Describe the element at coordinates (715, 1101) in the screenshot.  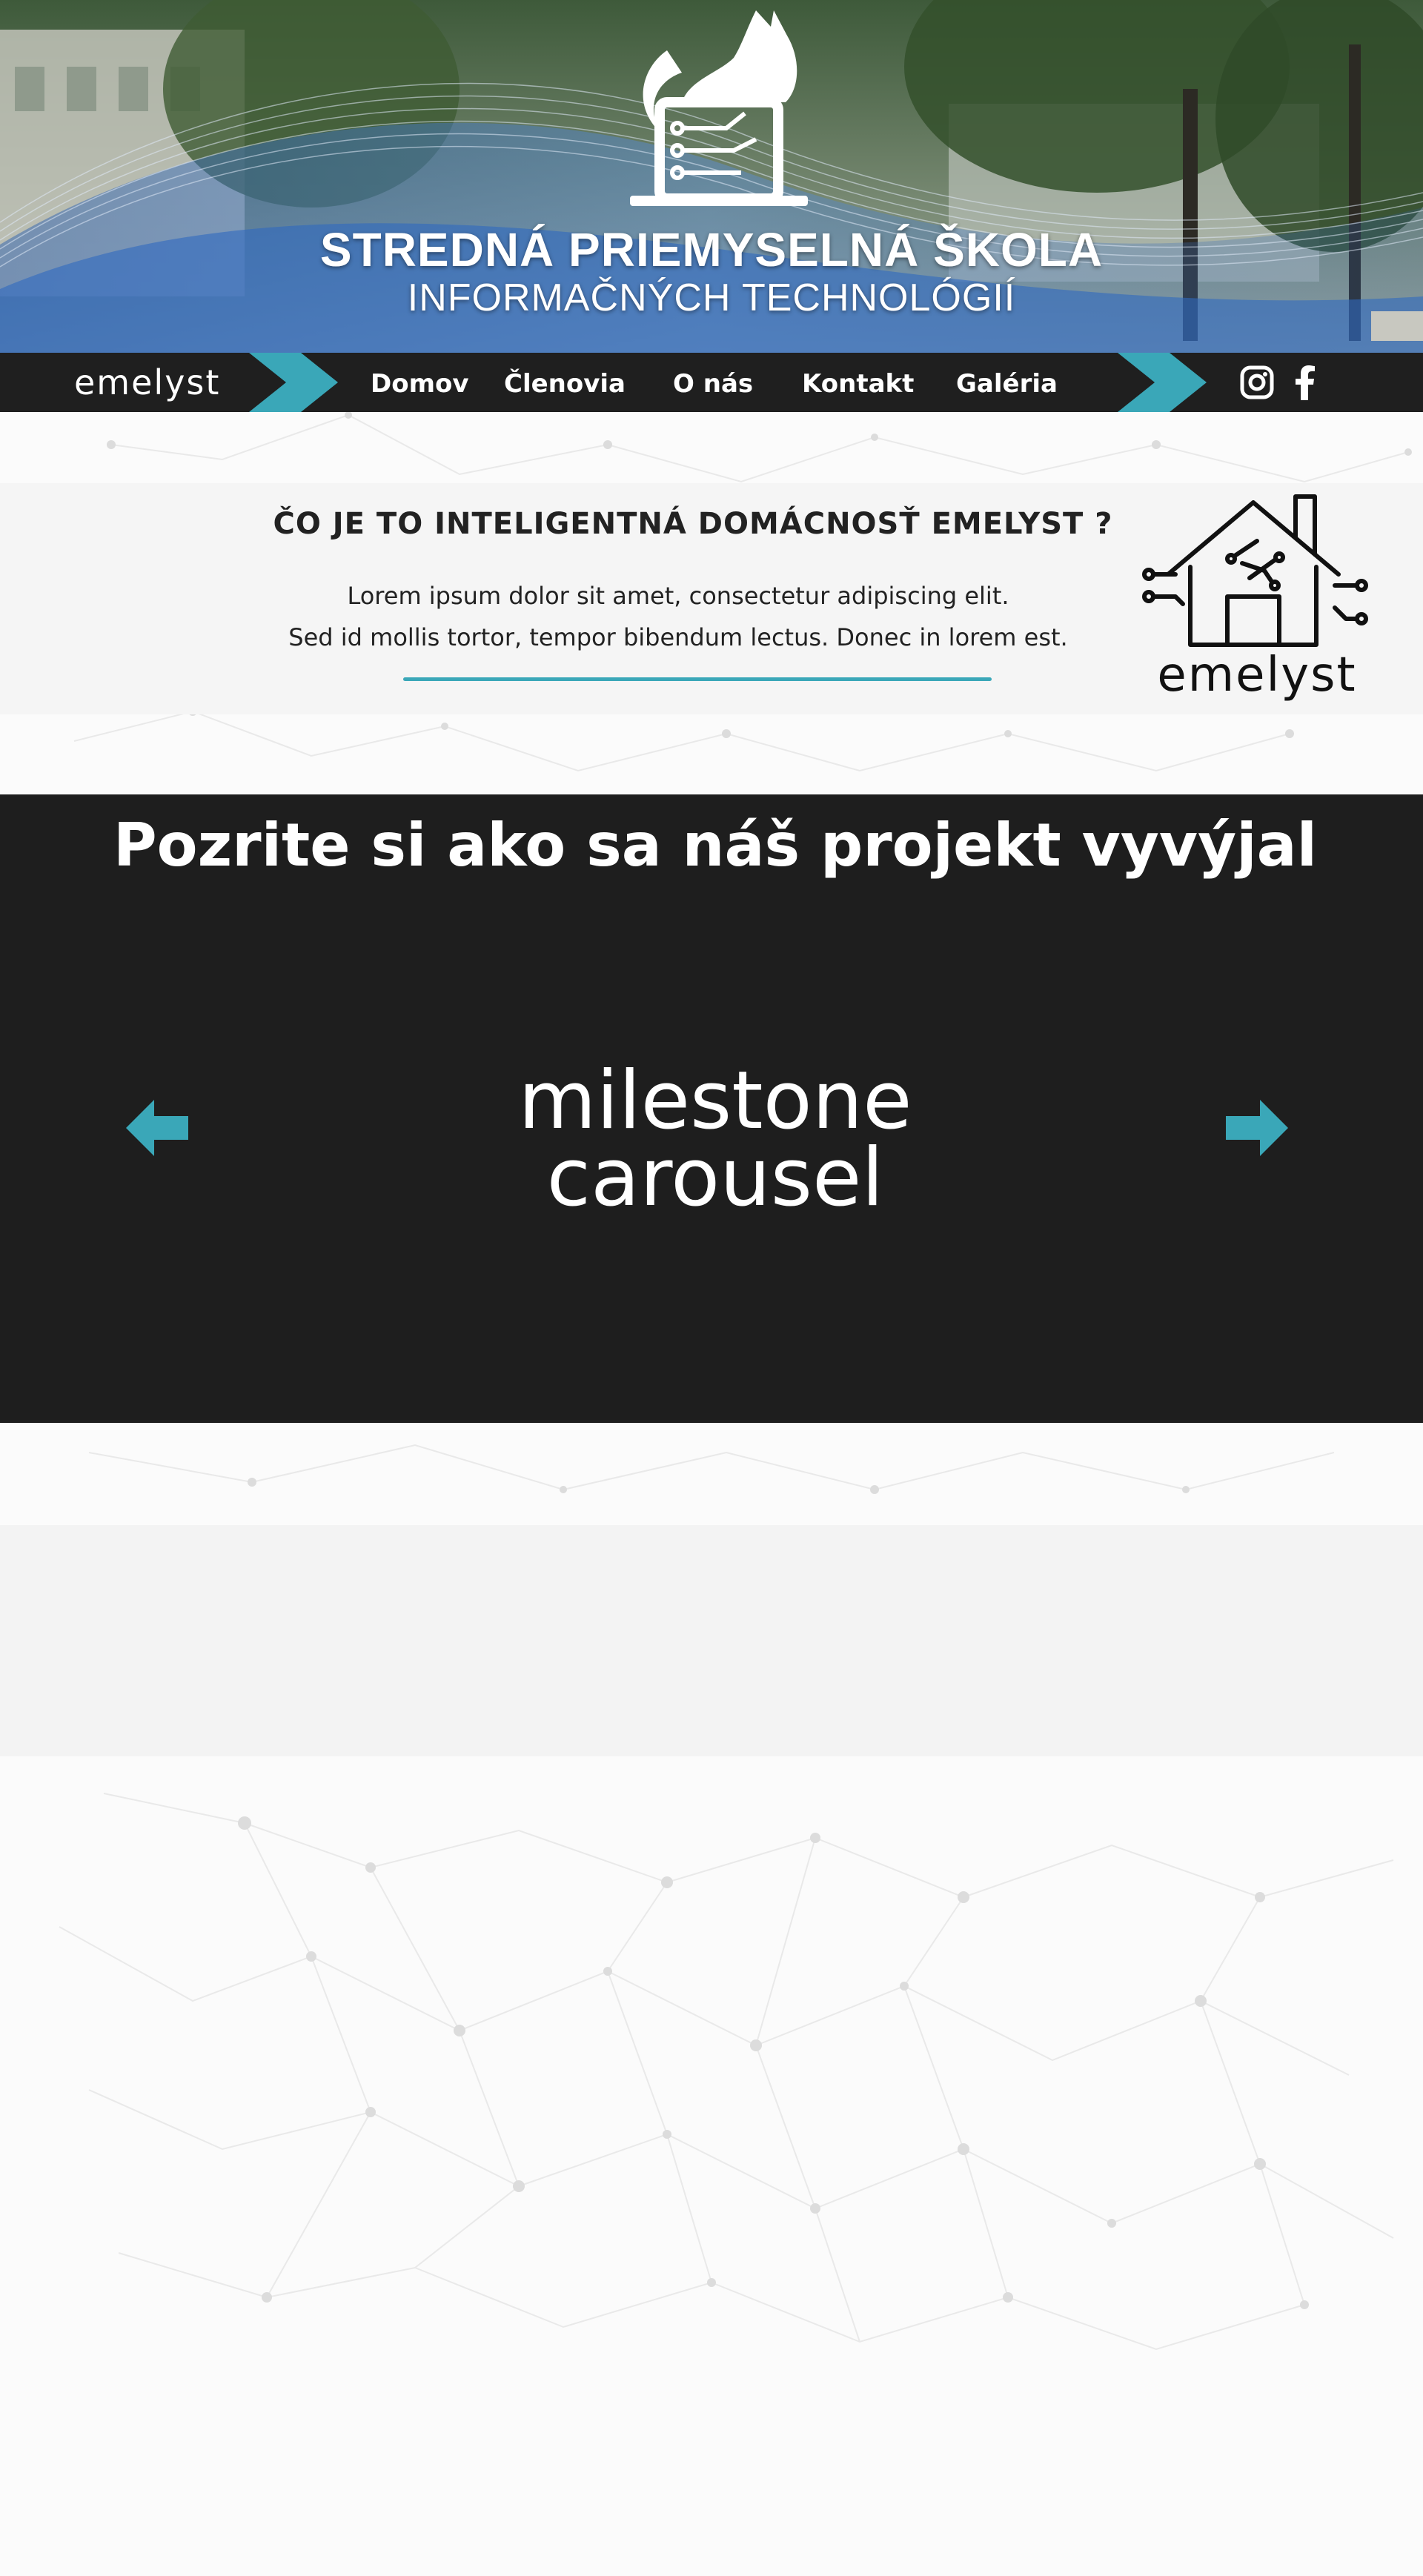
I see `carousel-line: milestone` at that location.